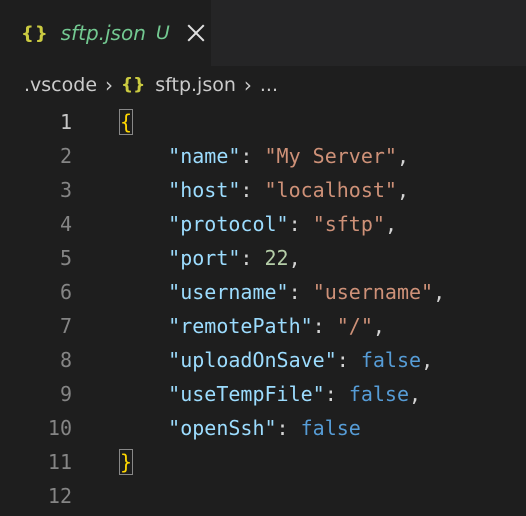  What do you see at coordinates (59, 462) in the screenshot?
I see `line-number: 11` at bounding box center [59, 462].